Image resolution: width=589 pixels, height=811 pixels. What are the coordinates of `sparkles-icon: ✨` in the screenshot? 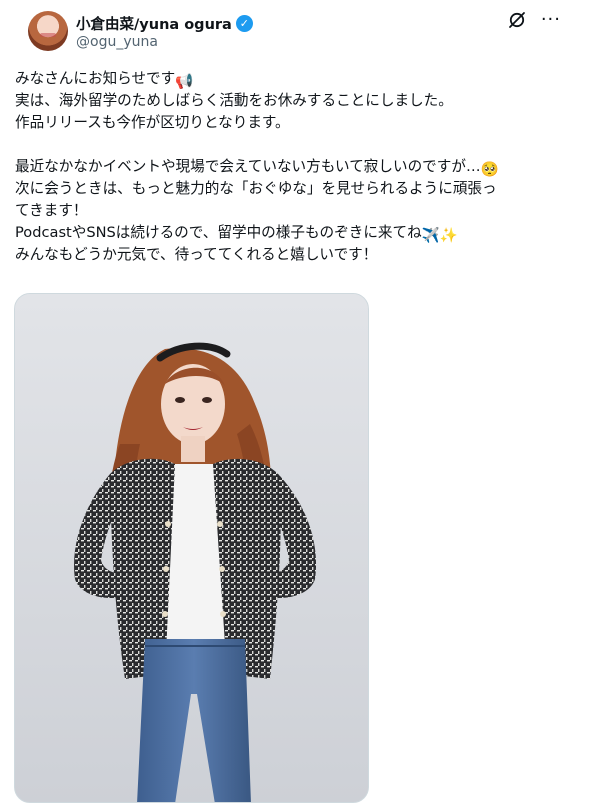 It's located at (449, 235).